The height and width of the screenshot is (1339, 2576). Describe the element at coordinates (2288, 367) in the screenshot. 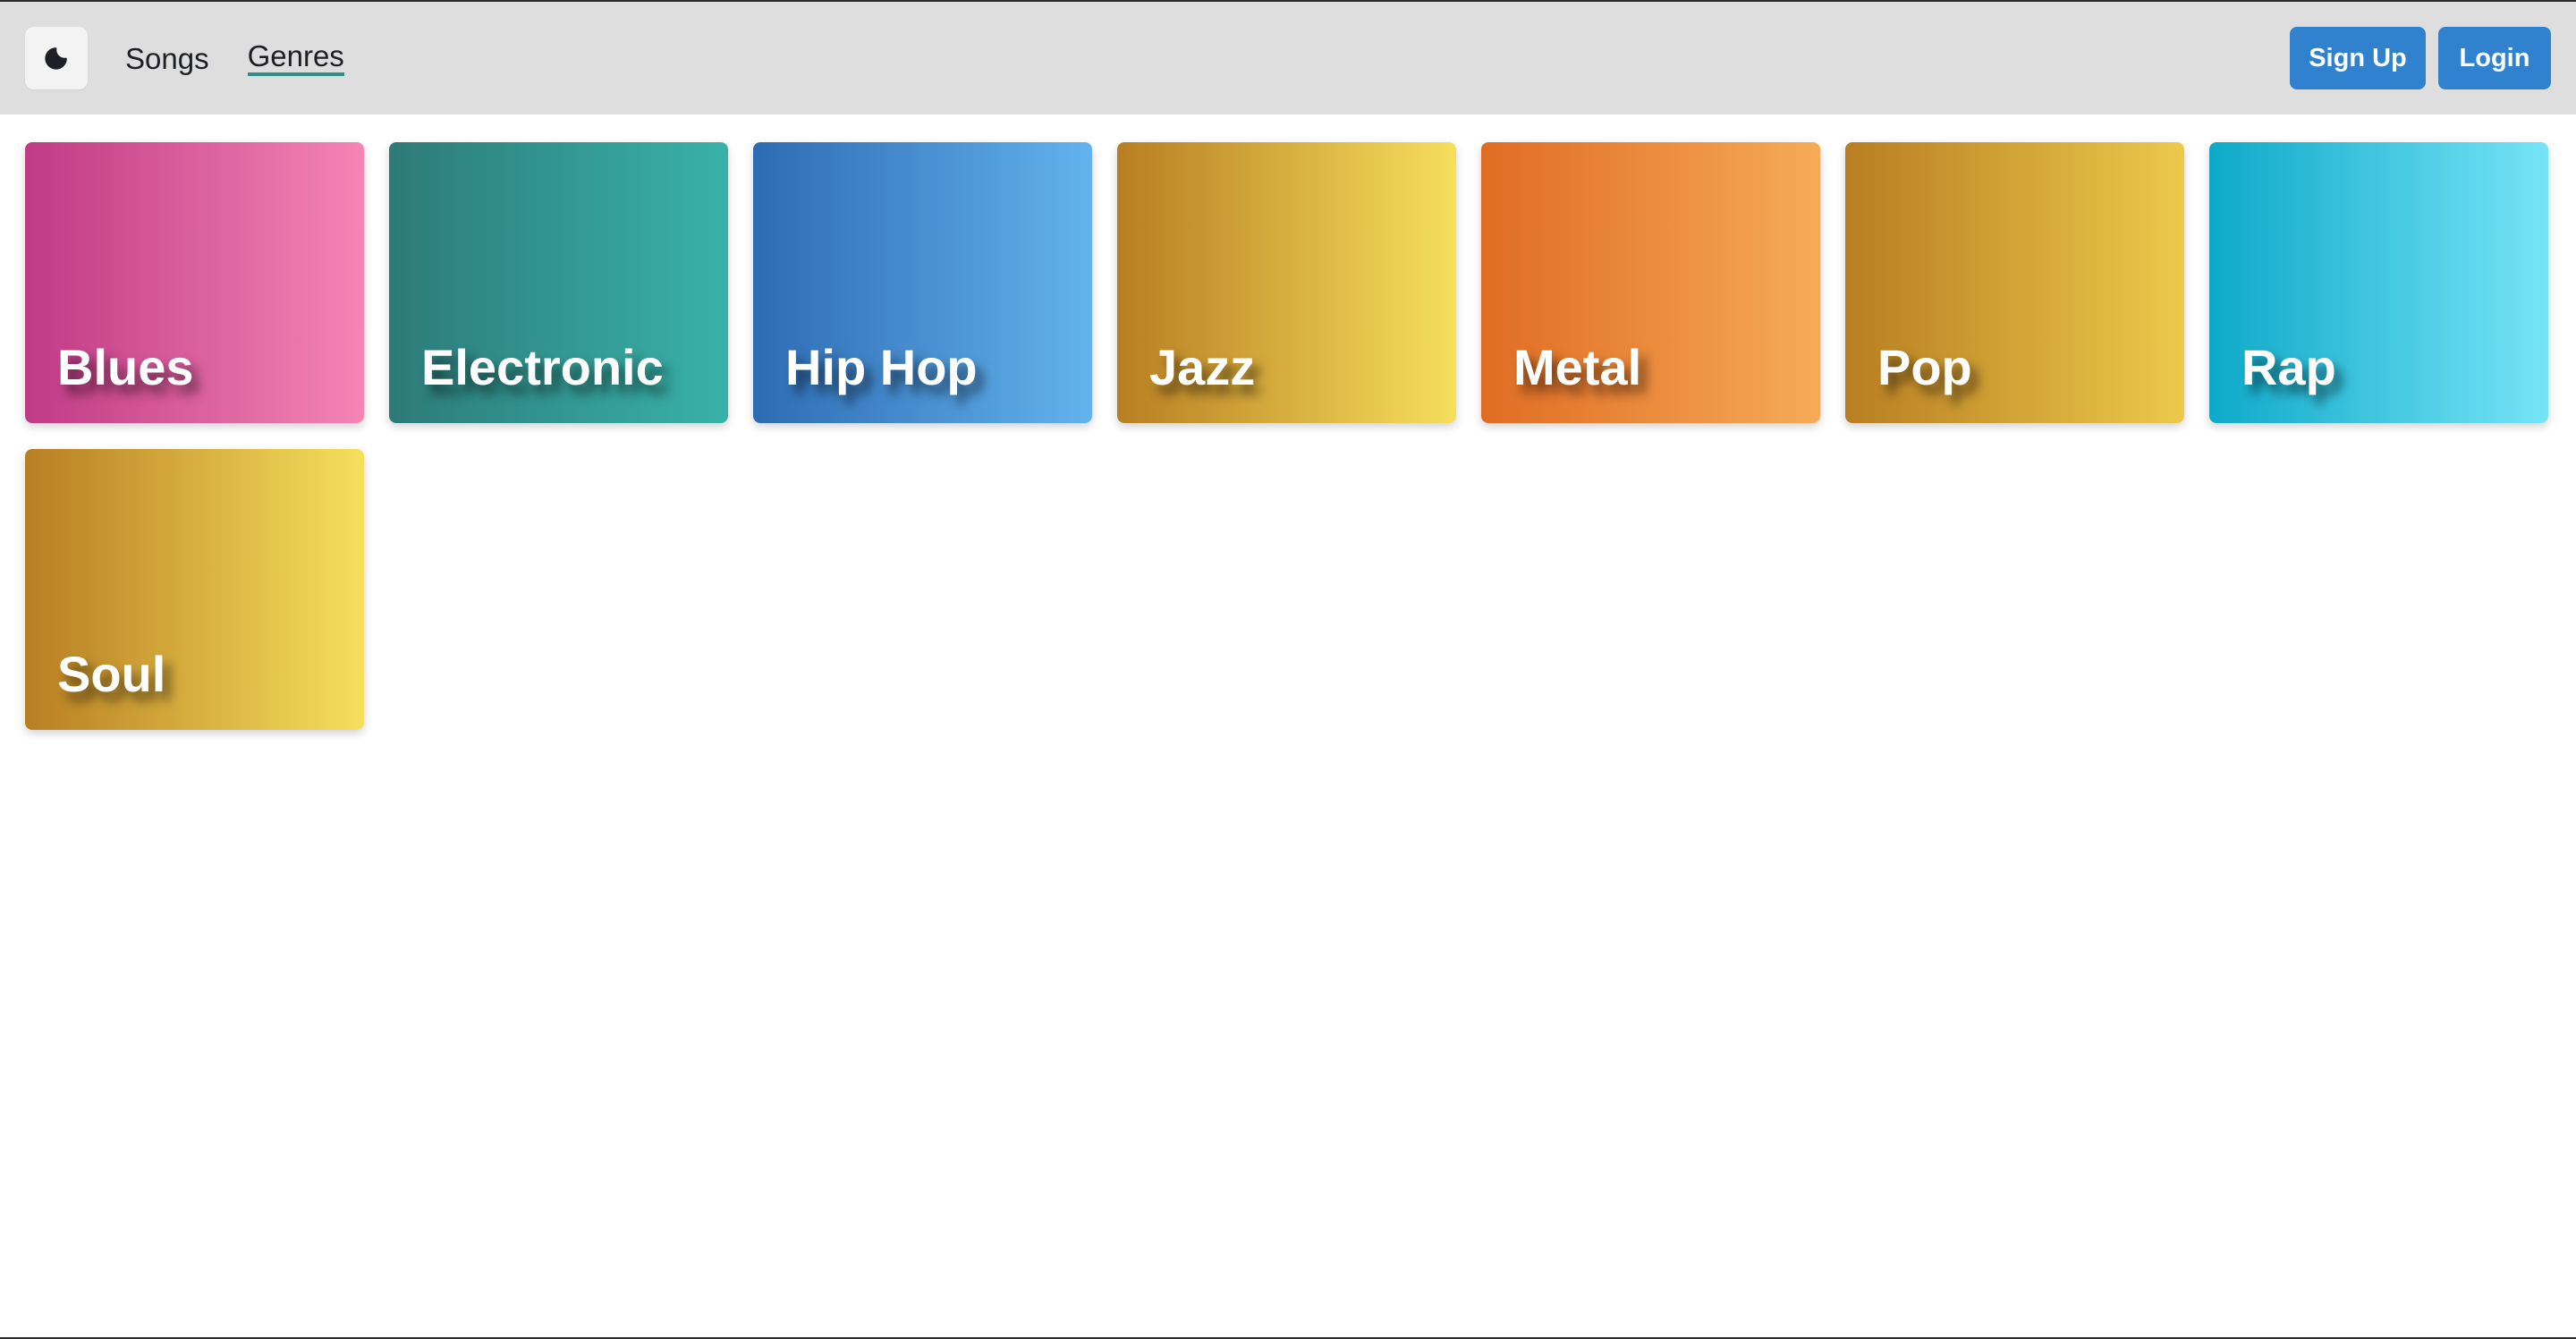

I see `genre-card-label: Rap` at that location.